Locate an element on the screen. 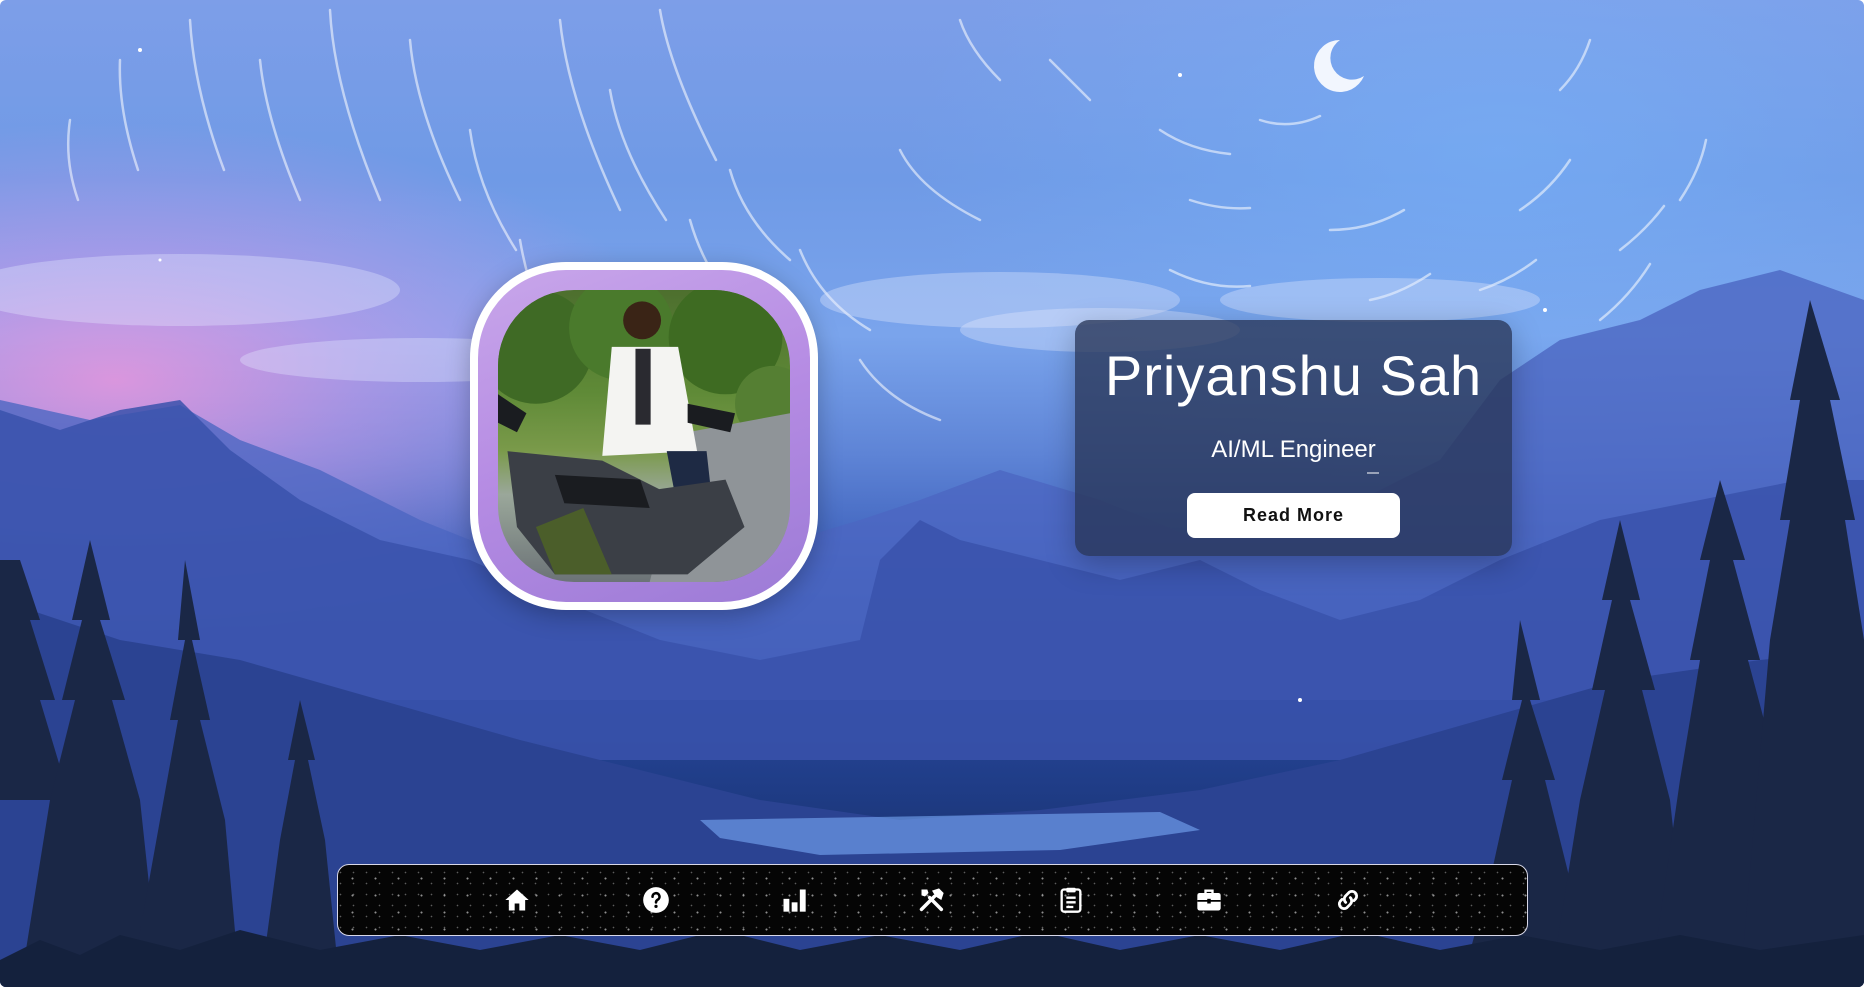 Image resolution: width=1864 pixels, height=987 pixels. clipboard-icon is located at coordinates (1071, 900).